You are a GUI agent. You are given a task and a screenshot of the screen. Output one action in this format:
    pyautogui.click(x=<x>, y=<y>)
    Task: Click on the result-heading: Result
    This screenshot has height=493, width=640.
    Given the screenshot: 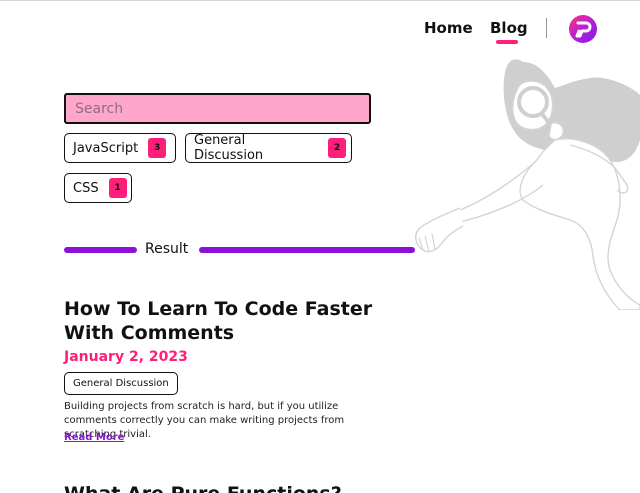 What is the action you would take?
    pyautogui.click(x=167, y=249)
    